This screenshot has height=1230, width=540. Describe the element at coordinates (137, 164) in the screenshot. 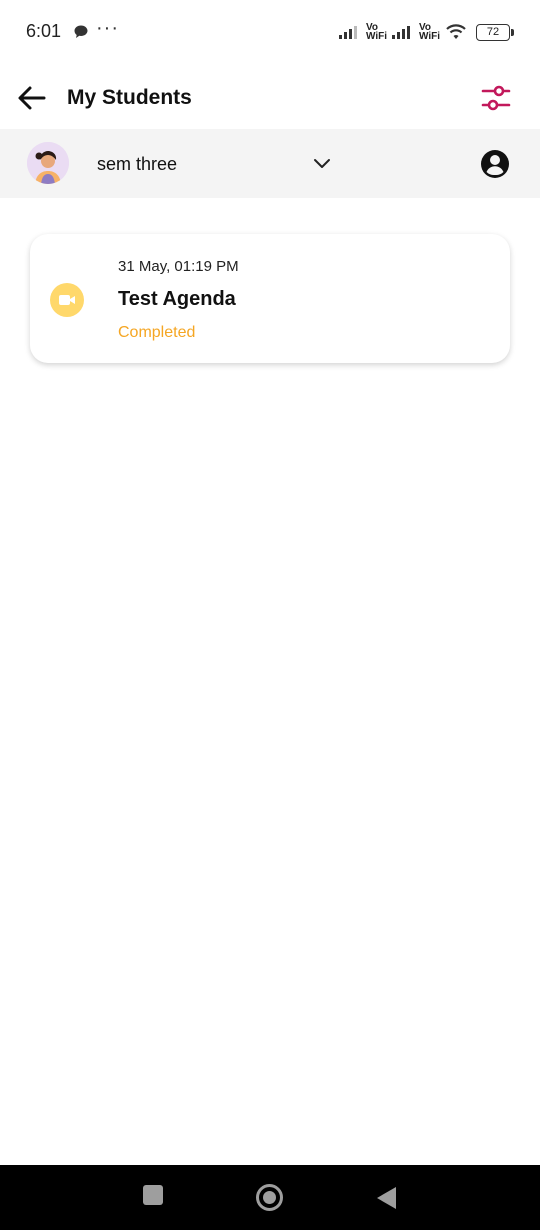

I see `group-name: sem three` at that location.